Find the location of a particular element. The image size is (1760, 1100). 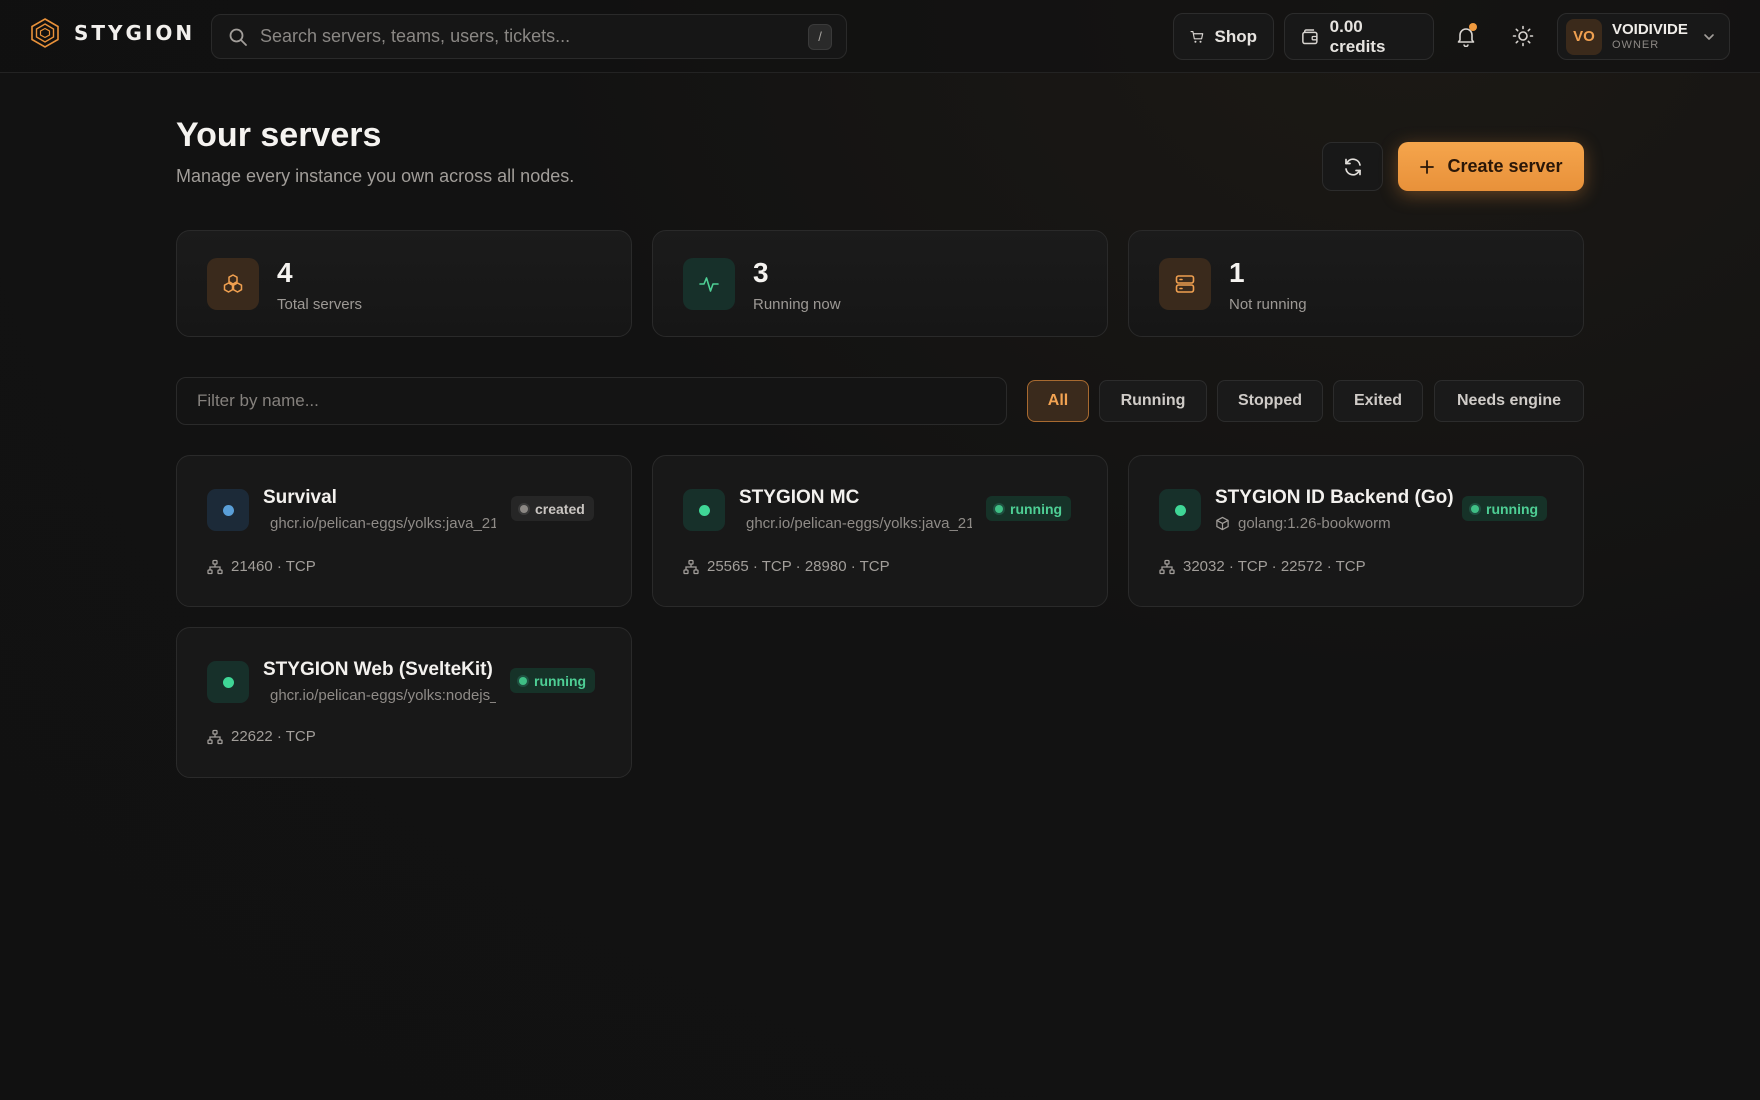

shop-button: Shop is located at coordinates (1223, 36).